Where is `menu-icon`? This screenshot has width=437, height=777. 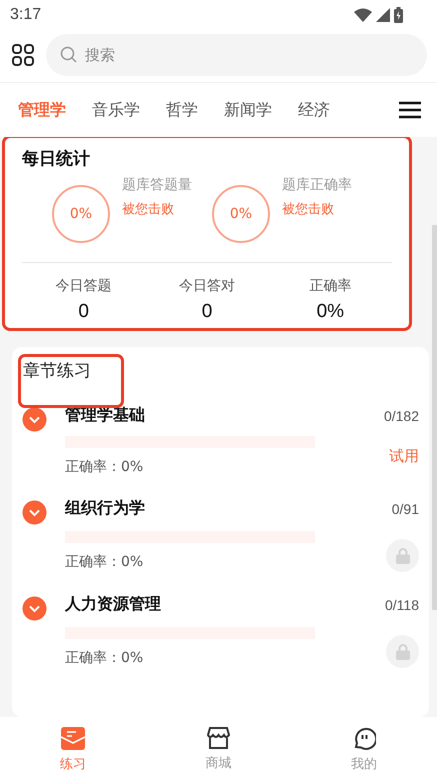 menu-icon is located at coordinates (410, 110).